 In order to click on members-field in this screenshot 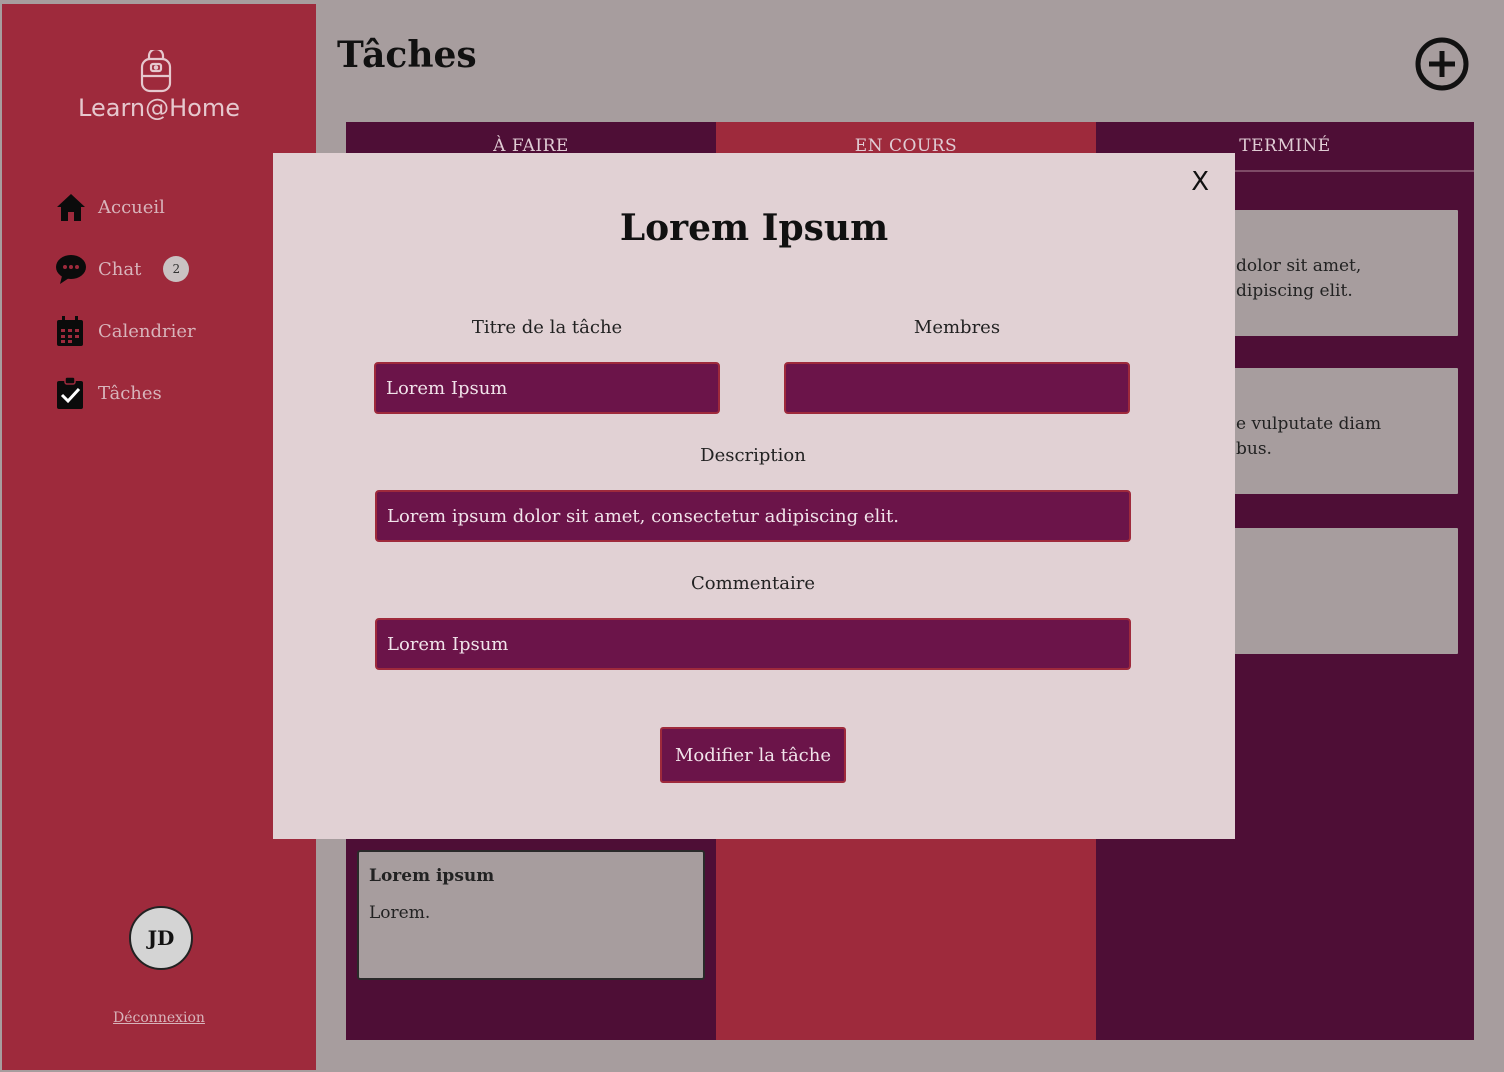, I will do `click(957, 388)`.